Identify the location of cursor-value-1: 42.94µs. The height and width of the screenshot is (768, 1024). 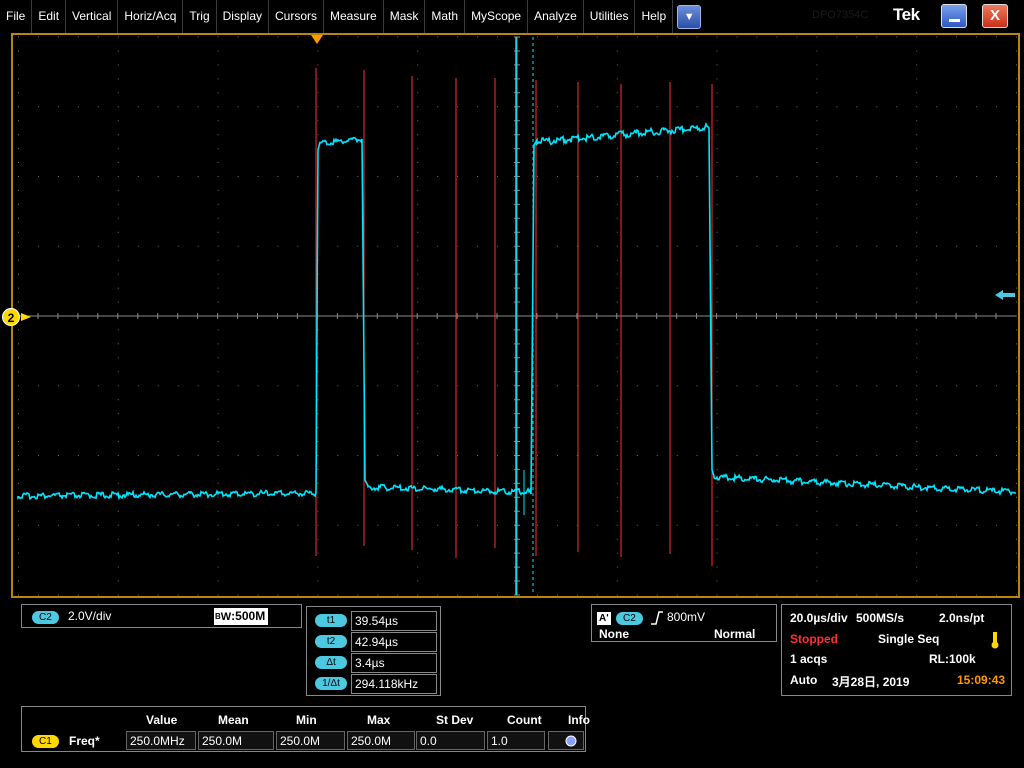
(394, 642).